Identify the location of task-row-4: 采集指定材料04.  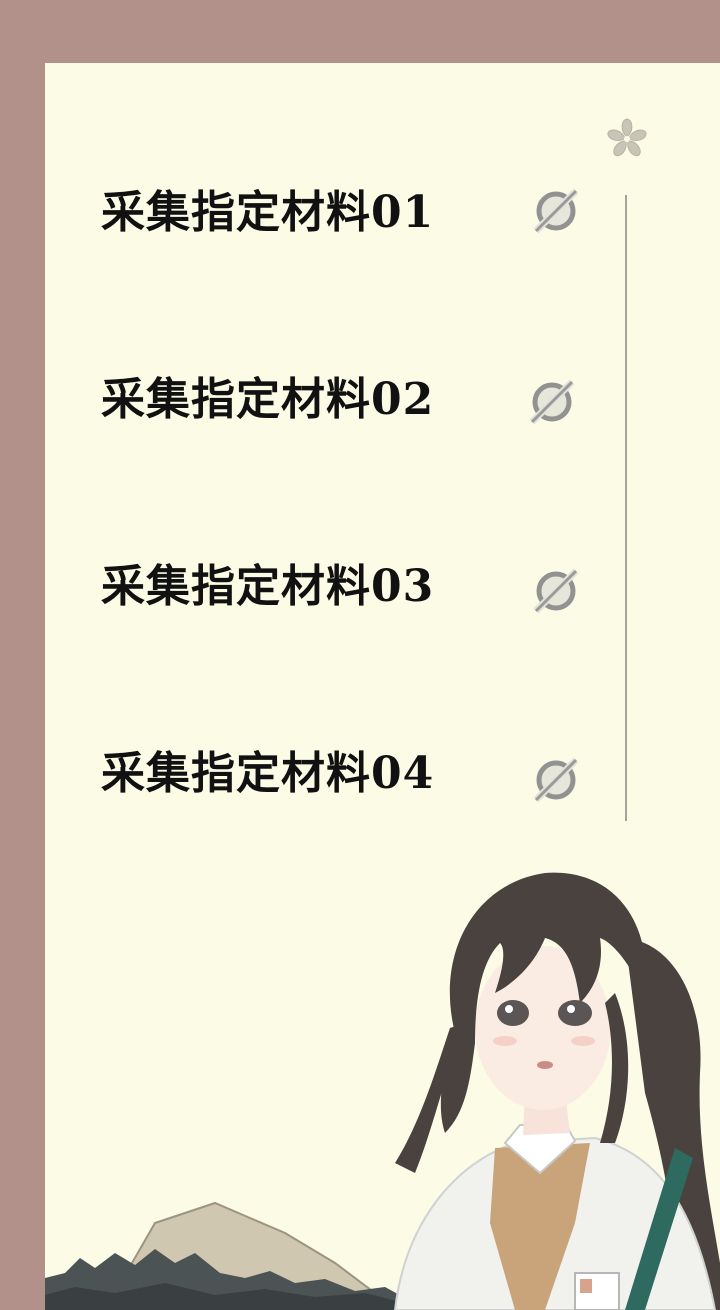
(351, 774).